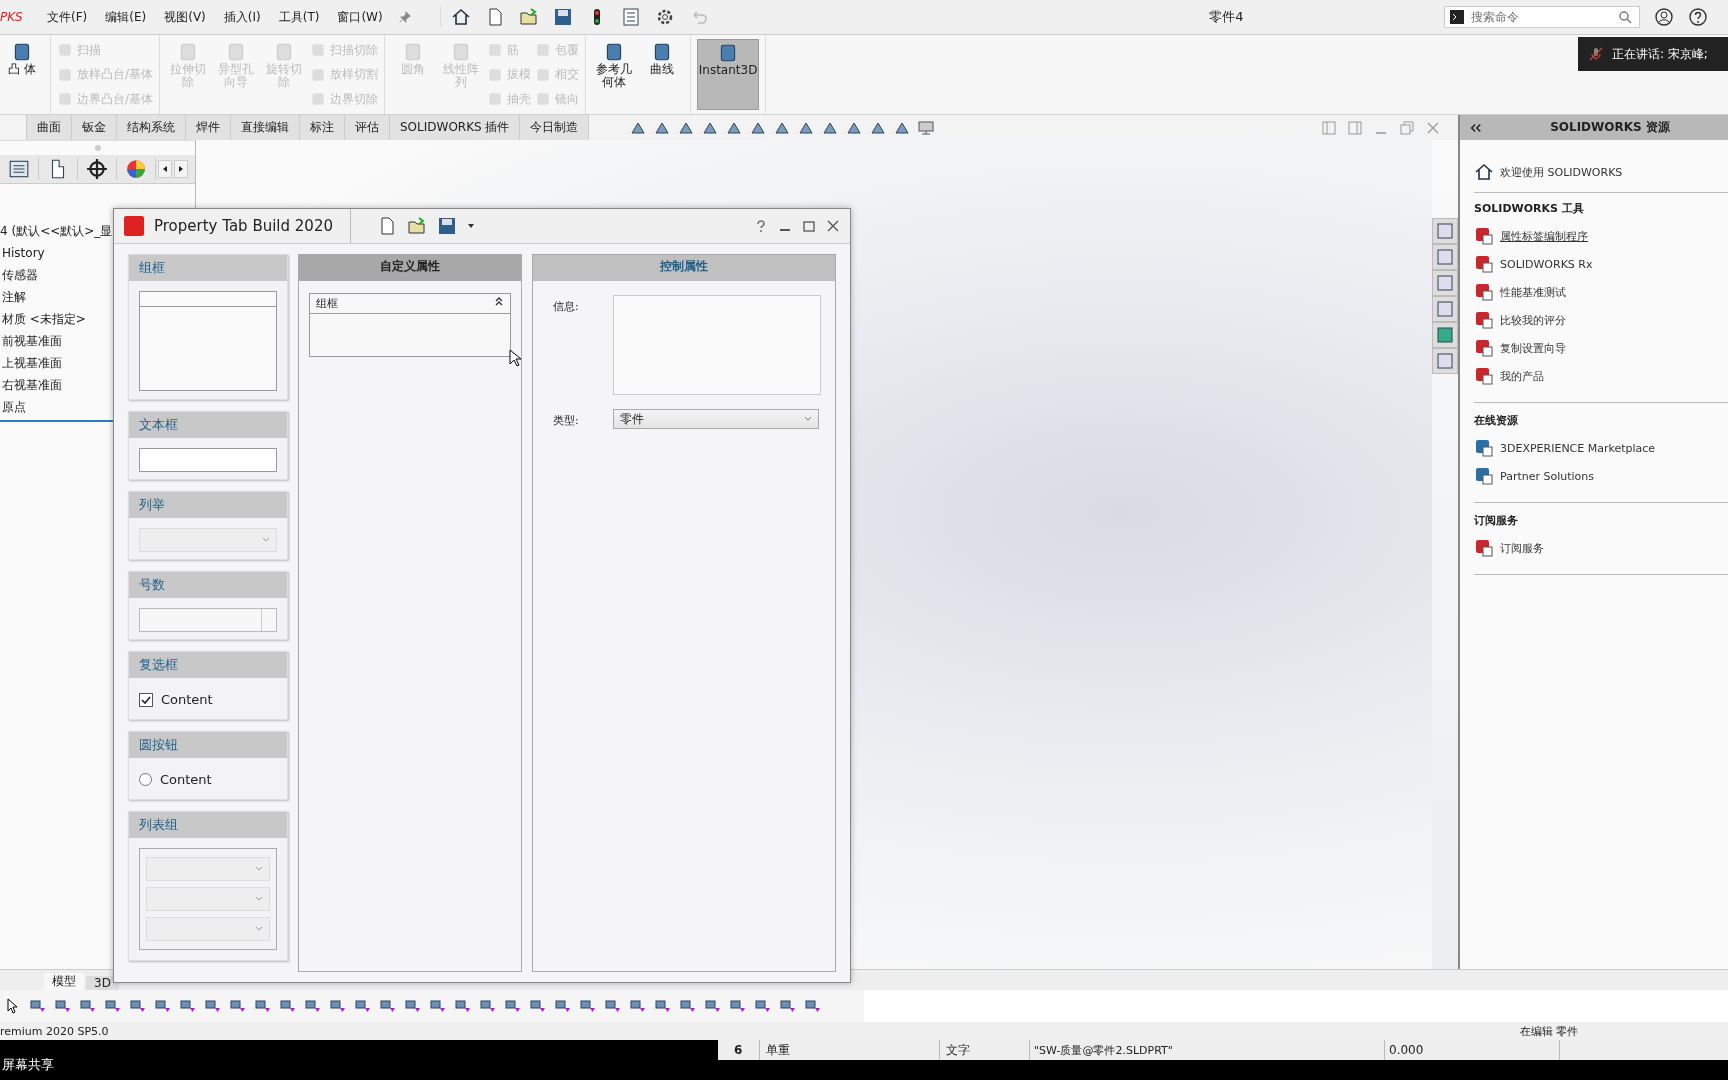 The width and height of the screenshot is (1728, 1080). What do you see at coordinates (185, 17) in the screenshot?
I see `menu-item: 视图(V)` at bounding box center [185, 17].